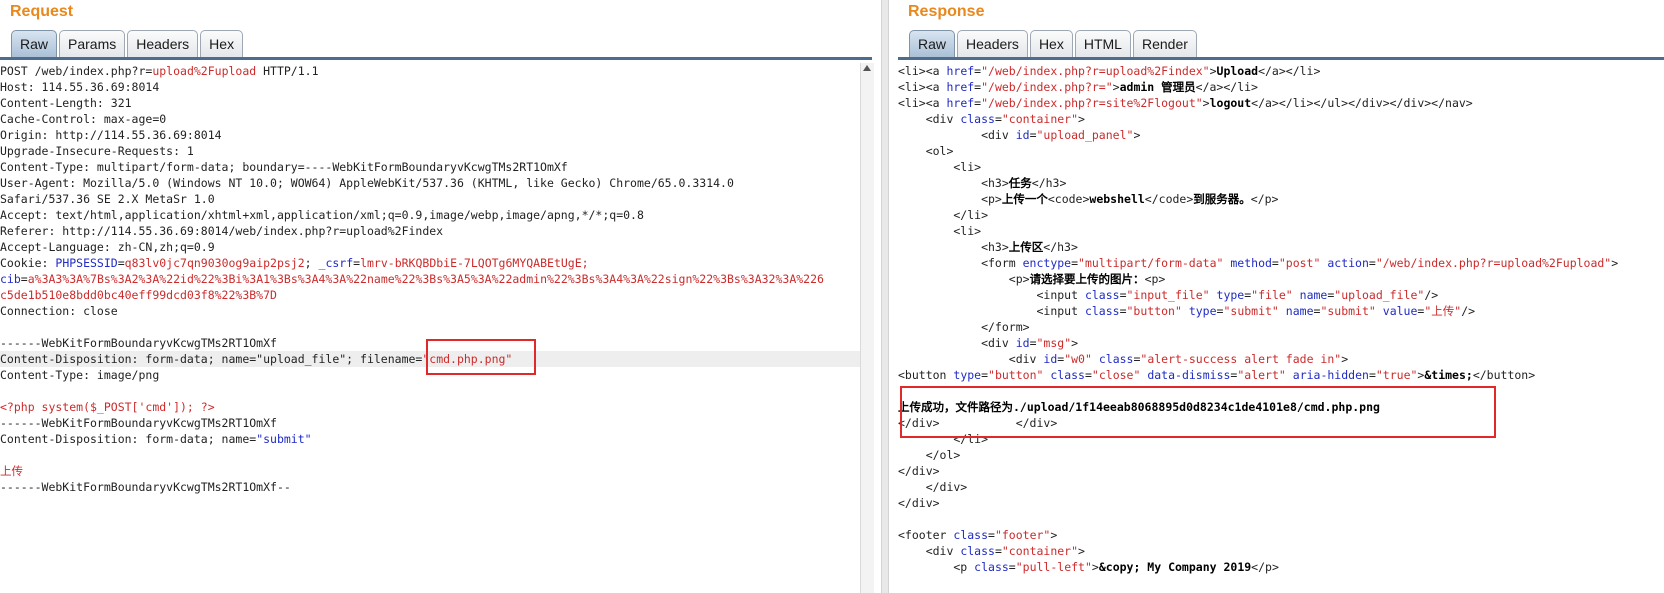 This screenshot has width=1664, height=593. I want to click on code-token: lmrv-bRKQBDbiE-7LQOTg6MYQABEtUgE;, so click(474, 263).